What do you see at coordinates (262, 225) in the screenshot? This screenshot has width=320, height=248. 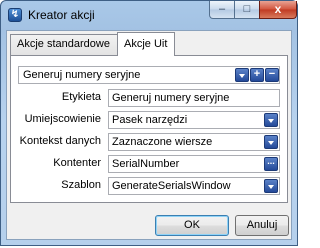 I see `cancel-button: Anuluj` at bounding box center [262, 225].